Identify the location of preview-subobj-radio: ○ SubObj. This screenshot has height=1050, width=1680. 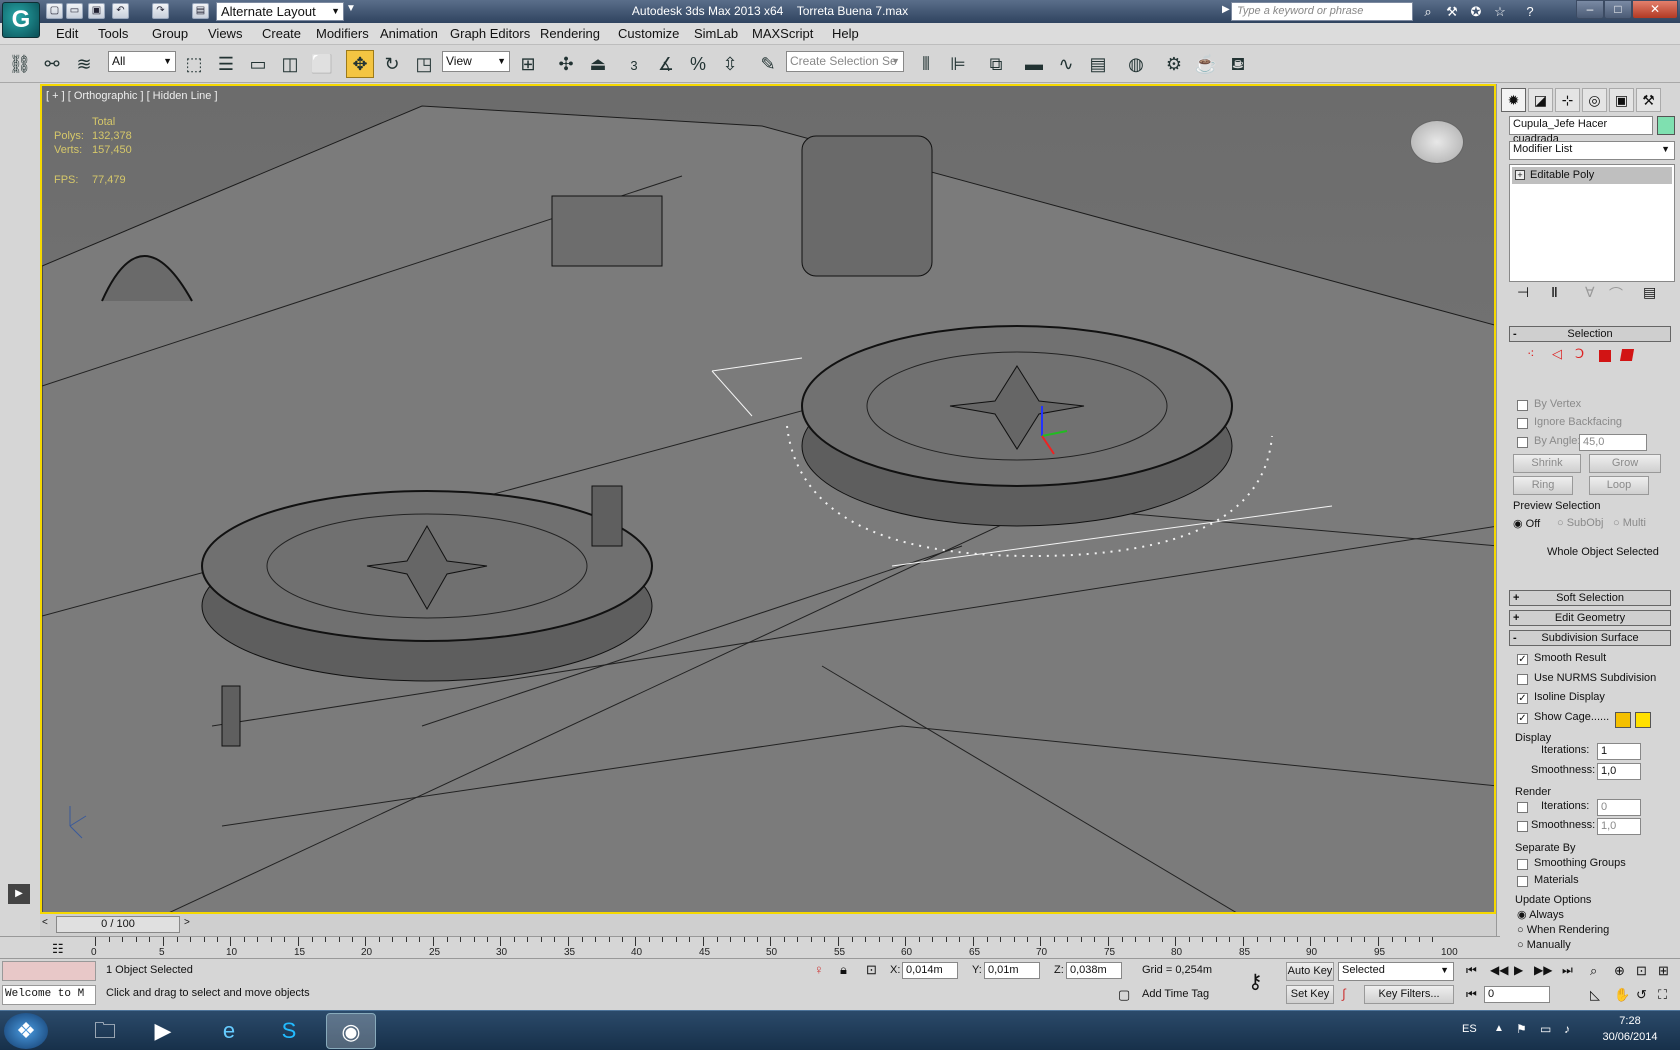
(1580, 523).